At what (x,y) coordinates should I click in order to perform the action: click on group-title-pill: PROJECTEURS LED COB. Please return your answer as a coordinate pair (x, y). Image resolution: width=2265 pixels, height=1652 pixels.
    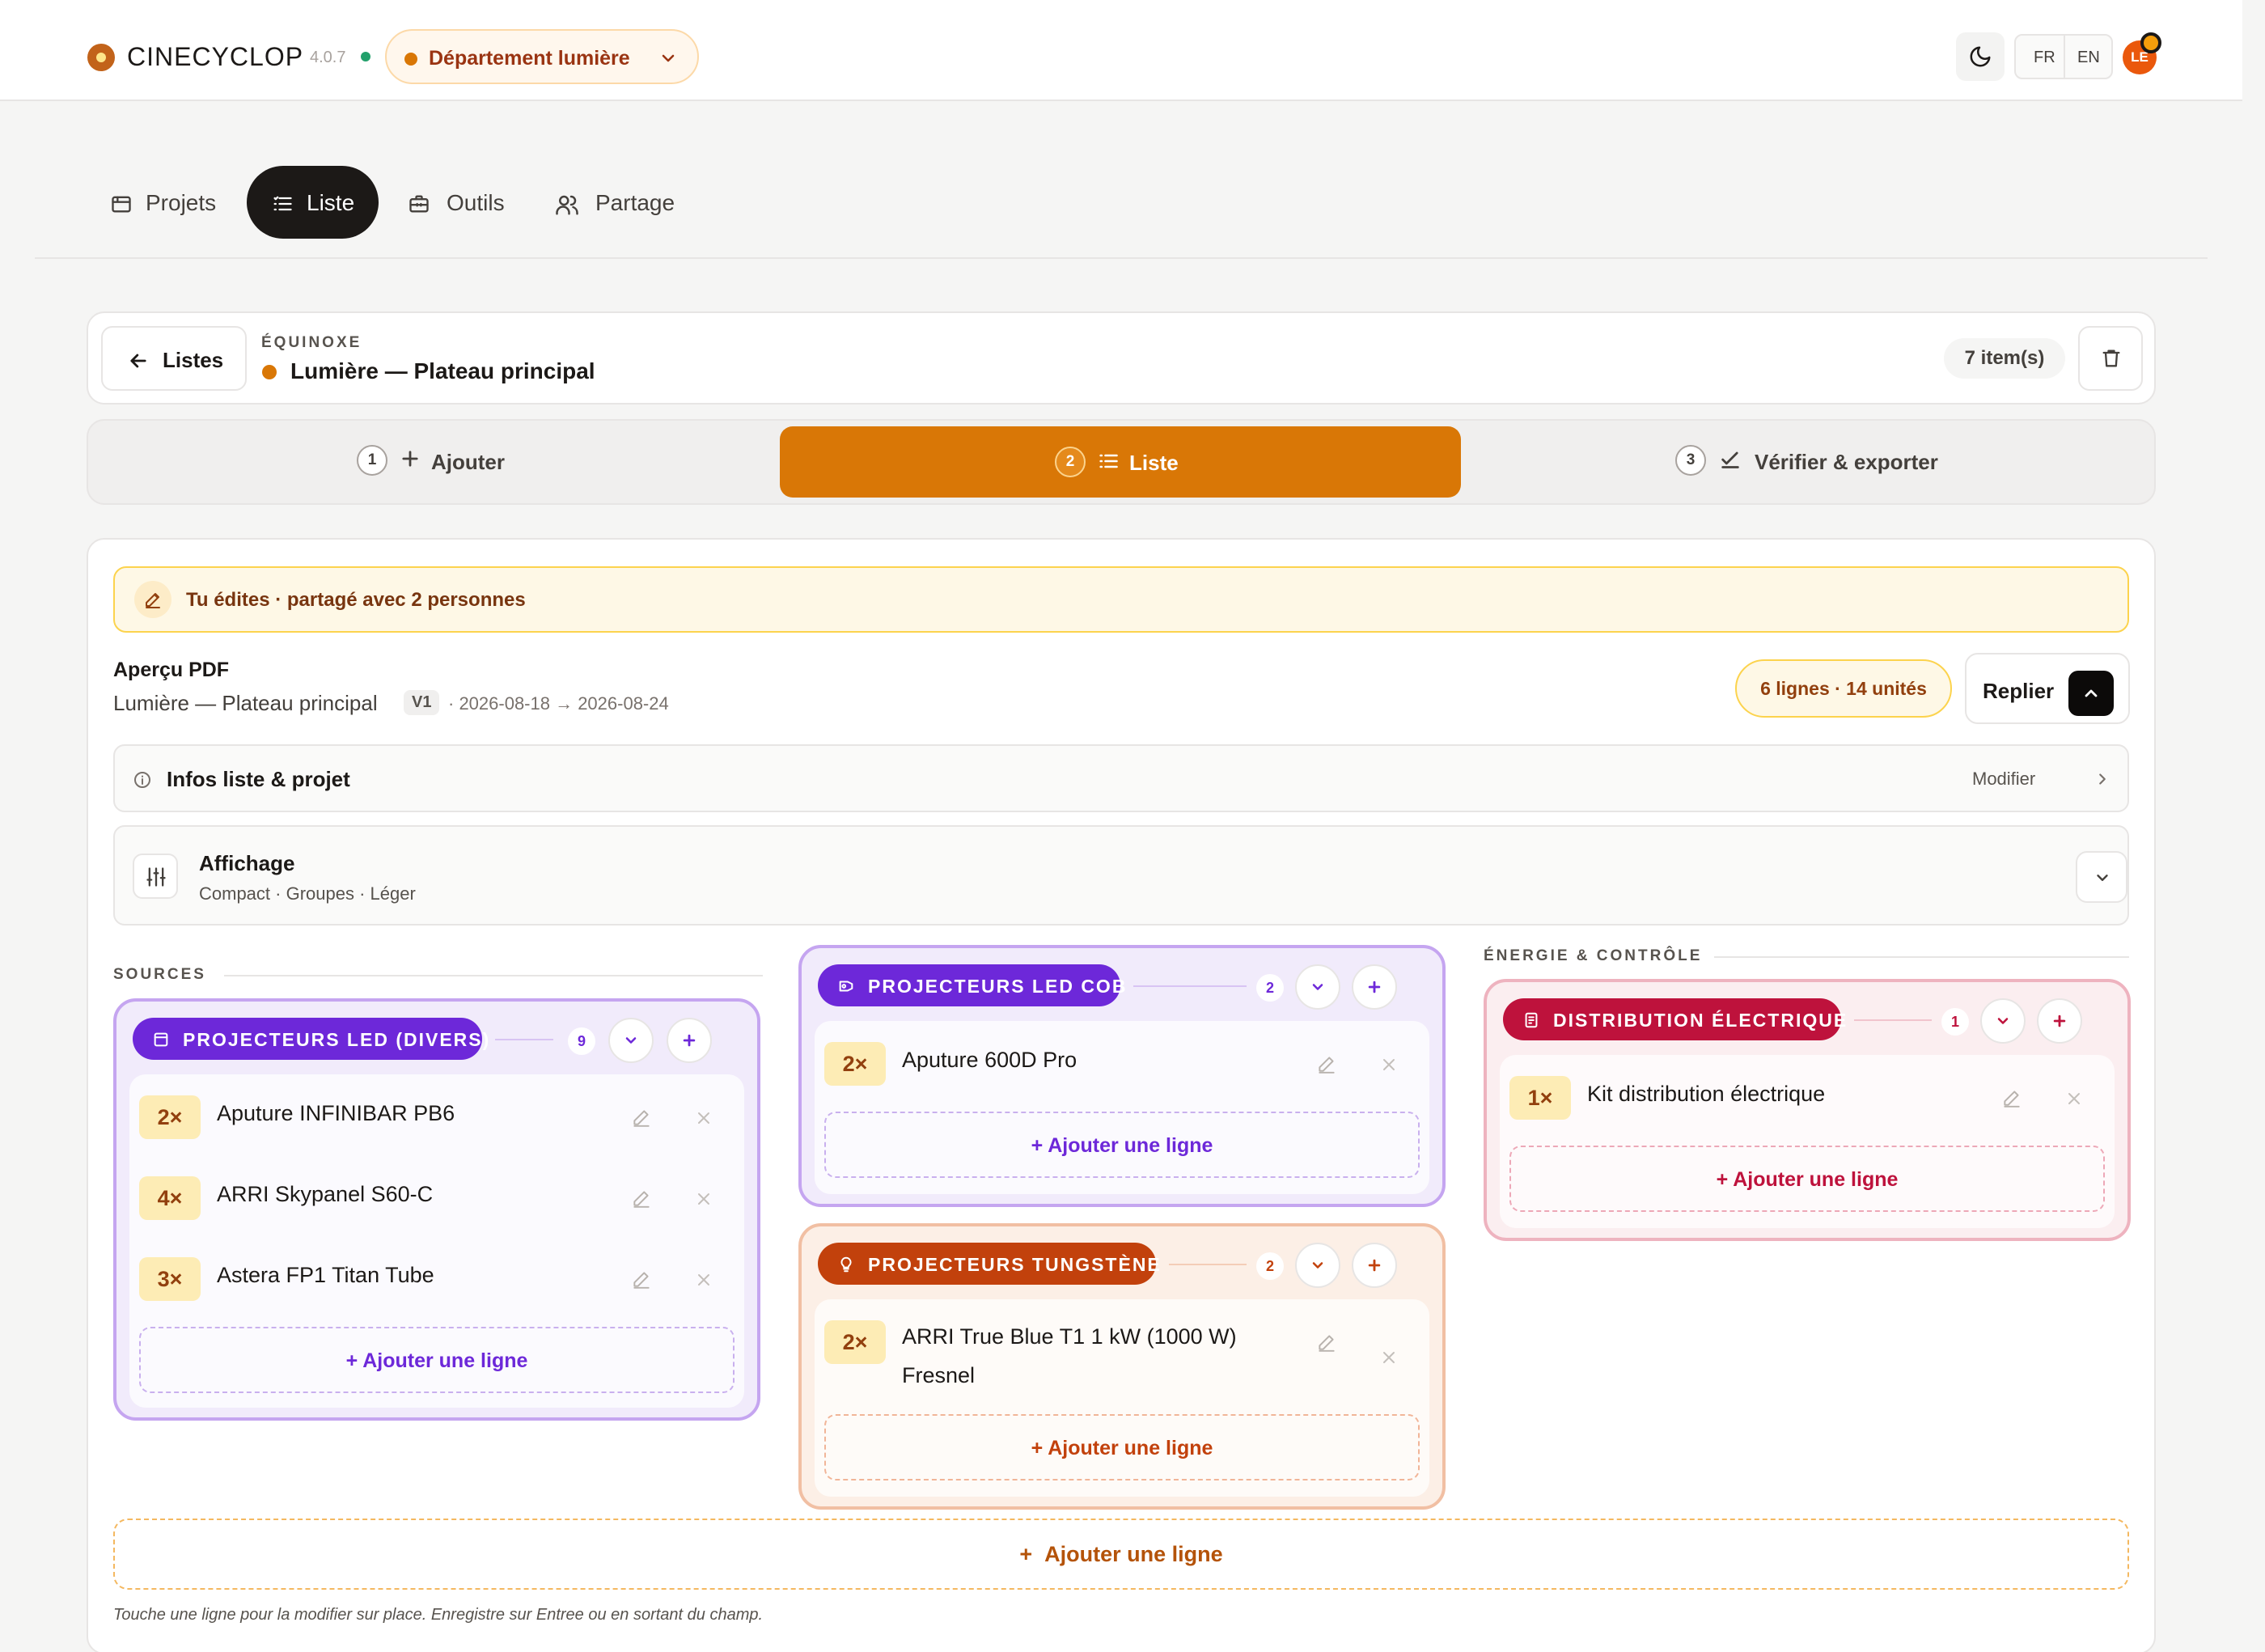
    Looking at the image, I should click on (972, 985).